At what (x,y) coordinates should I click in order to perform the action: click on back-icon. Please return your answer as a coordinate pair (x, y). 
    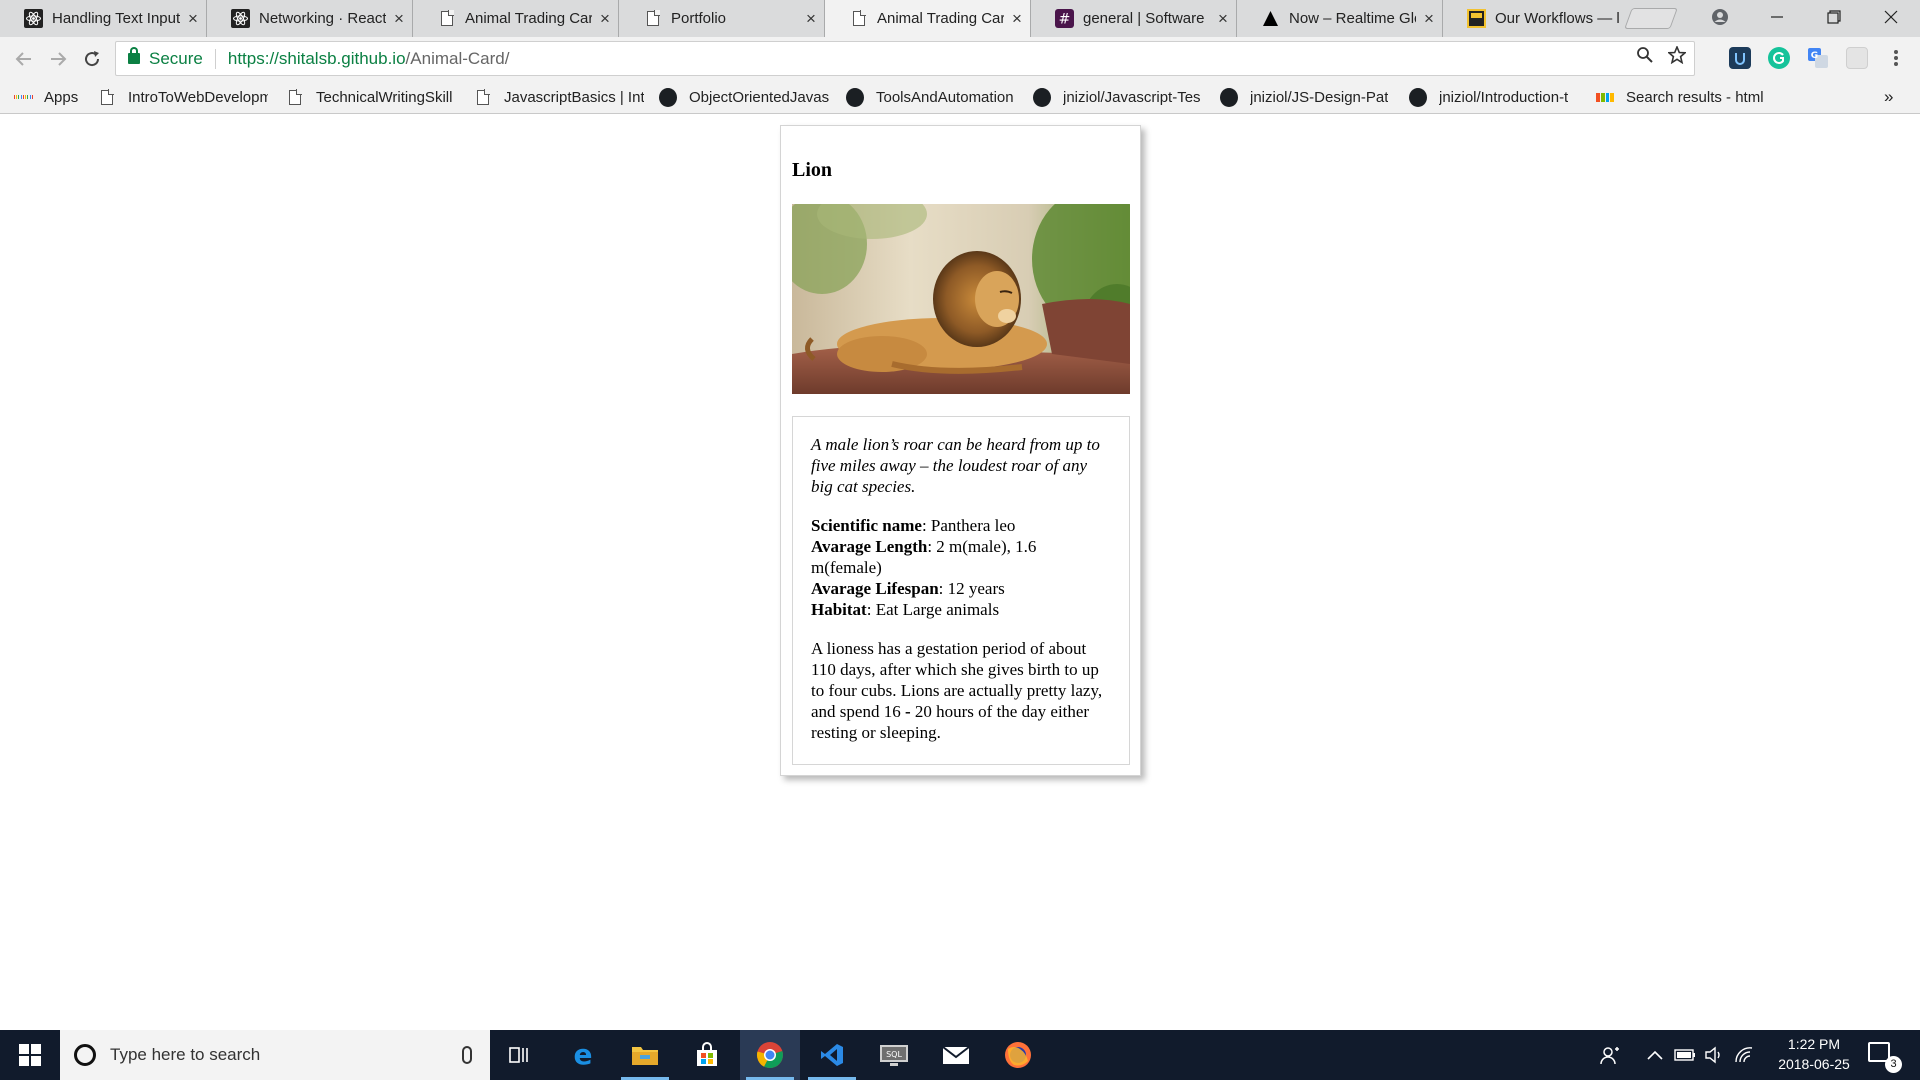
    Looking at the image, I should click on (24, 59).